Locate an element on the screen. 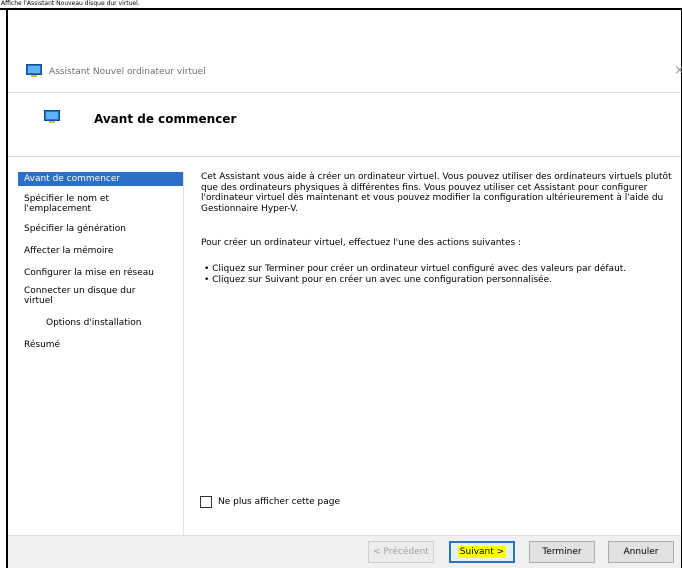  nav-item-disque-dur: Connecter un disque dur virtuel is located at coordinates (88, 296).